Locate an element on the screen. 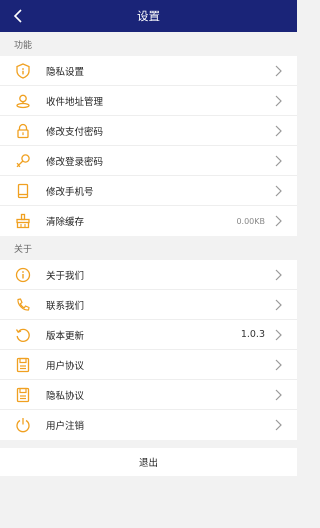 The image size is (320, 528). power-icon is located at coordinates (23, 425).